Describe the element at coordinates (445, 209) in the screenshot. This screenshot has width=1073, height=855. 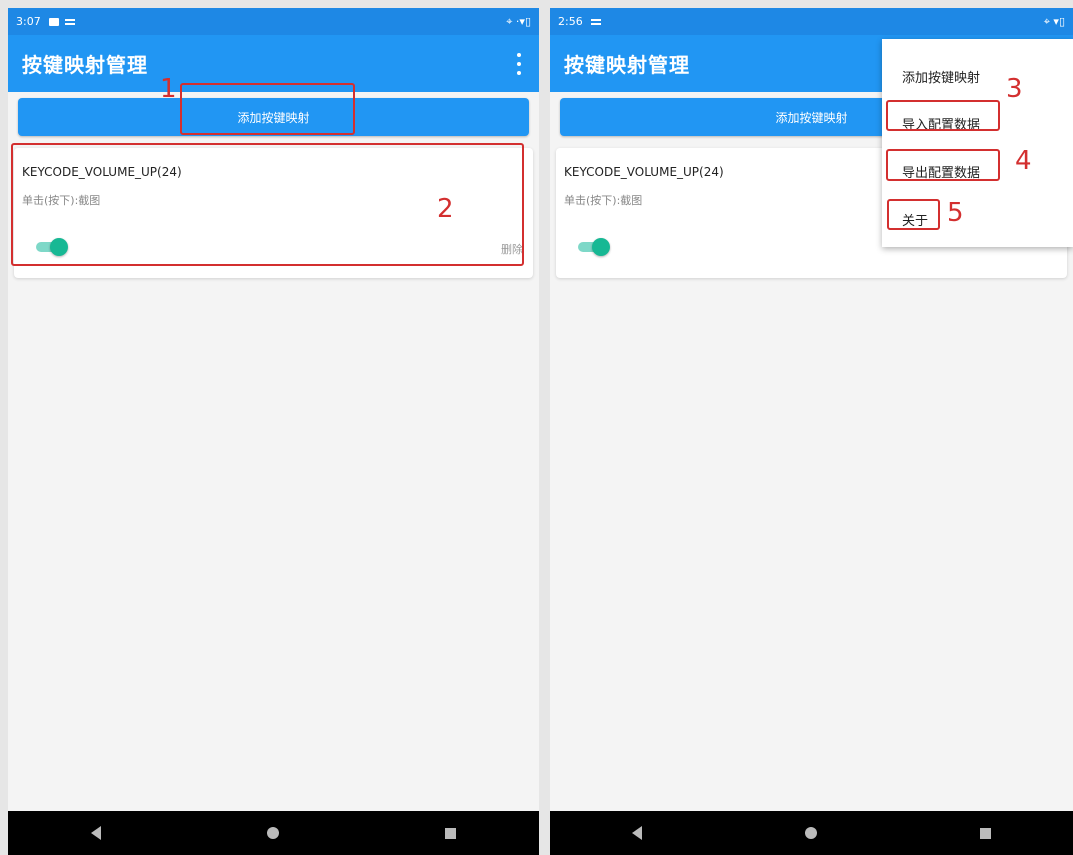
I see `annotation-number-2: 2` at that location.